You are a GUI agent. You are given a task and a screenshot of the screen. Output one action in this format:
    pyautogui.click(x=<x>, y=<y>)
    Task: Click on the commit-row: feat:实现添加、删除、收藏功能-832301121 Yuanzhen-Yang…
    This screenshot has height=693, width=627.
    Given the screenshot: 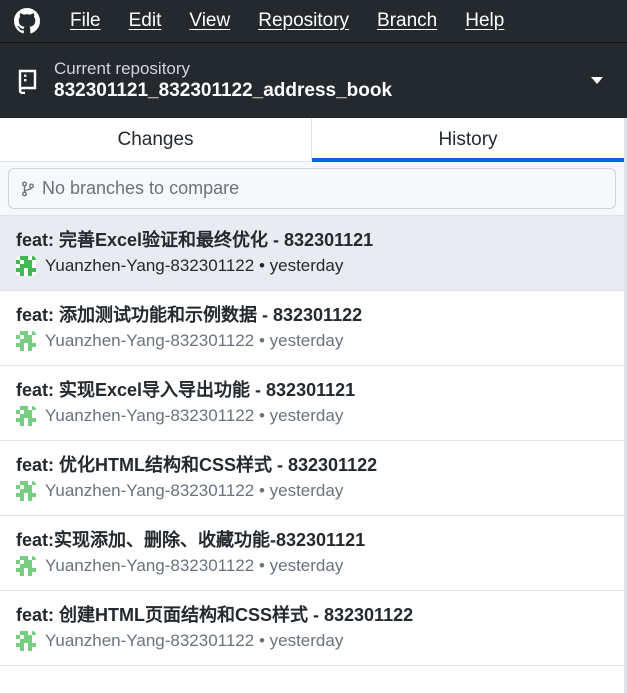 What is the action you would take?
    pyautogui.click(x=312, y=553)
    